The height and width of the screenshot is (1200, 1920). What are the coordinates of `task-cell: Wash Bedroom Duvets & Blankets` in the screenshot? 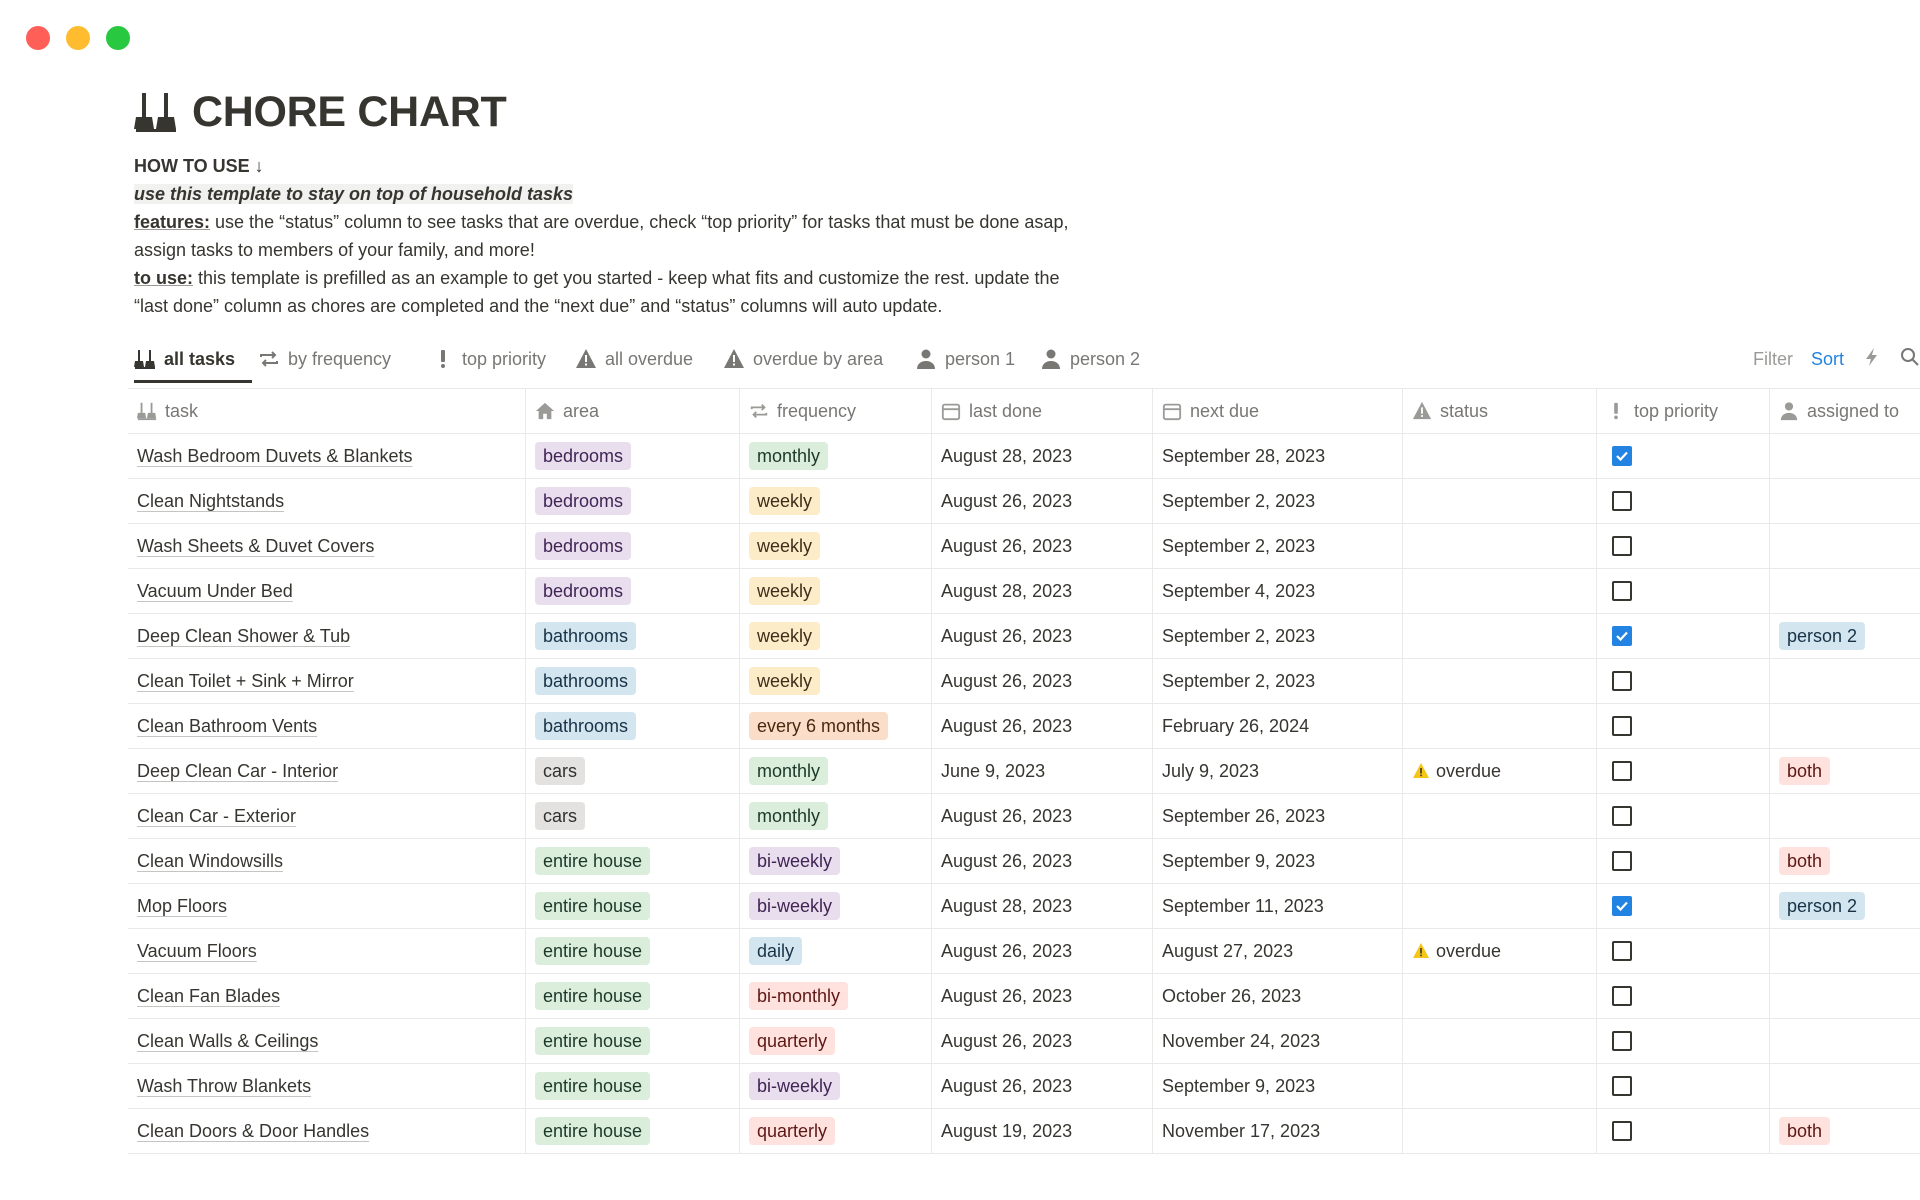 It's located at (327, 456).